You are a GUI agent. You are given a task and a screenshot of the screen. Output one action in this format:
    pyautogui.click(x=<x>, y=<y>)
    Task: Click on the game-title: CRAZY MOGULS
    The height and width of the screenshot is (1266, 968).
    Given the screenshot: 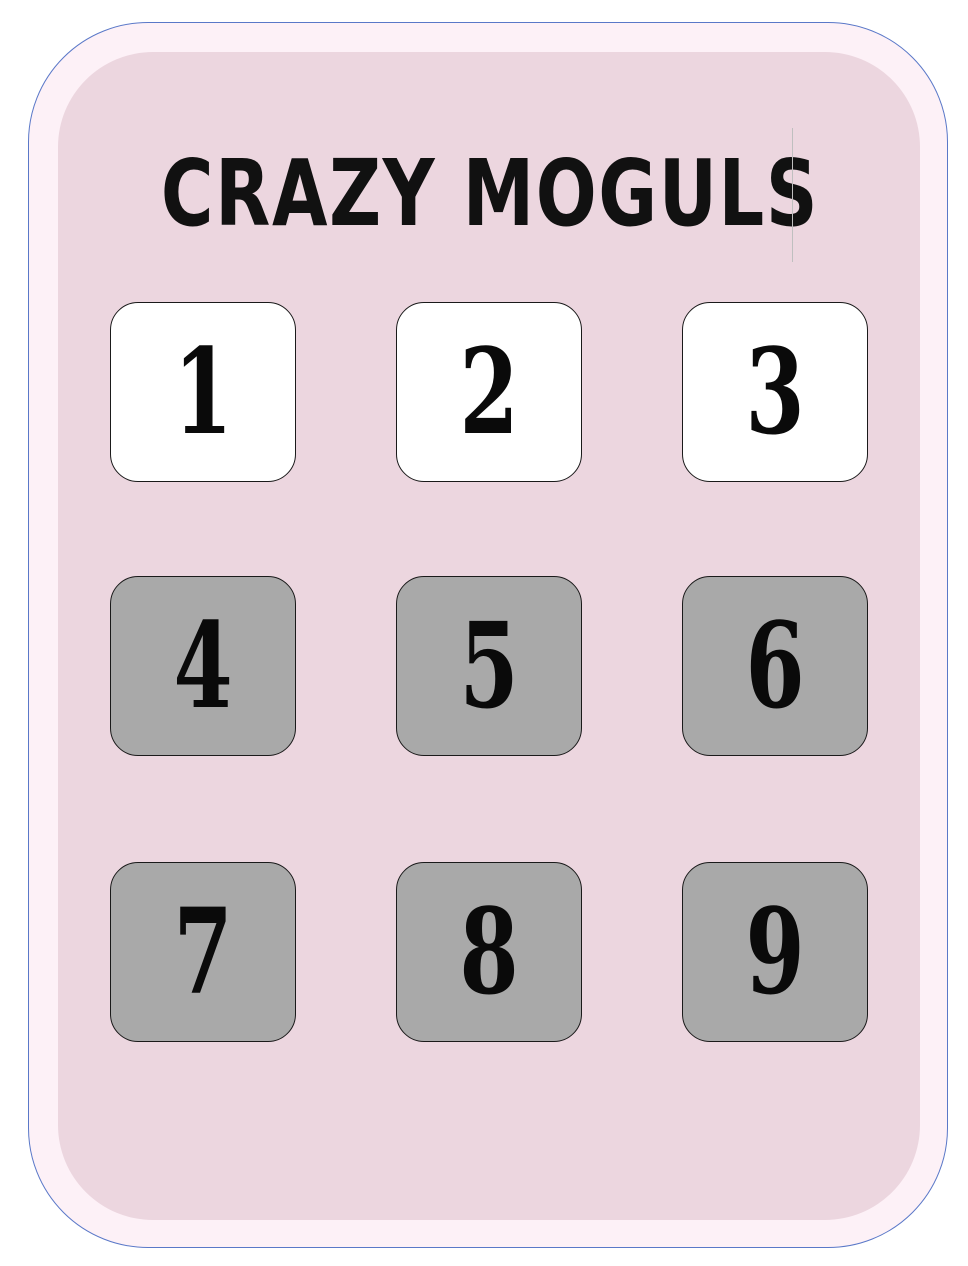 What is the action you would take?
    pyautogui.click(x=490, y=193)
    